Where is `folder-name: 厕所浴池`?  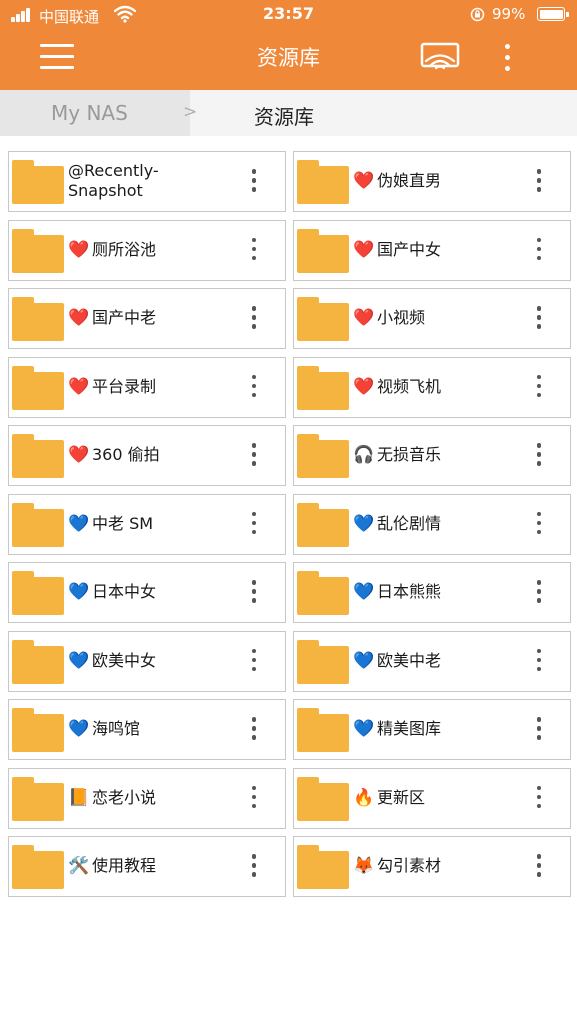
folder-name: 厕所浴池 is located at coordinates (124, 249).